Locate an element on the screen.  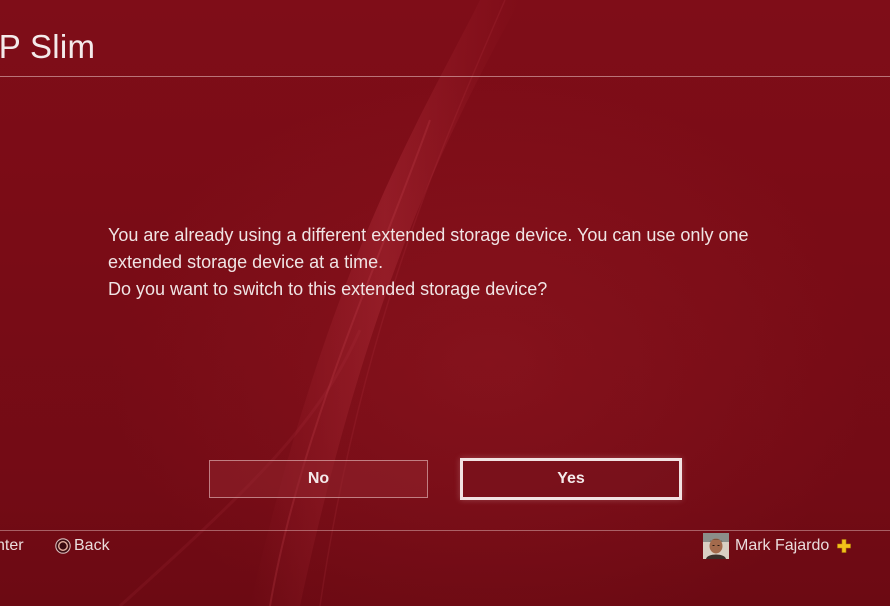
footer-divider is located at coordinates (445, 530).